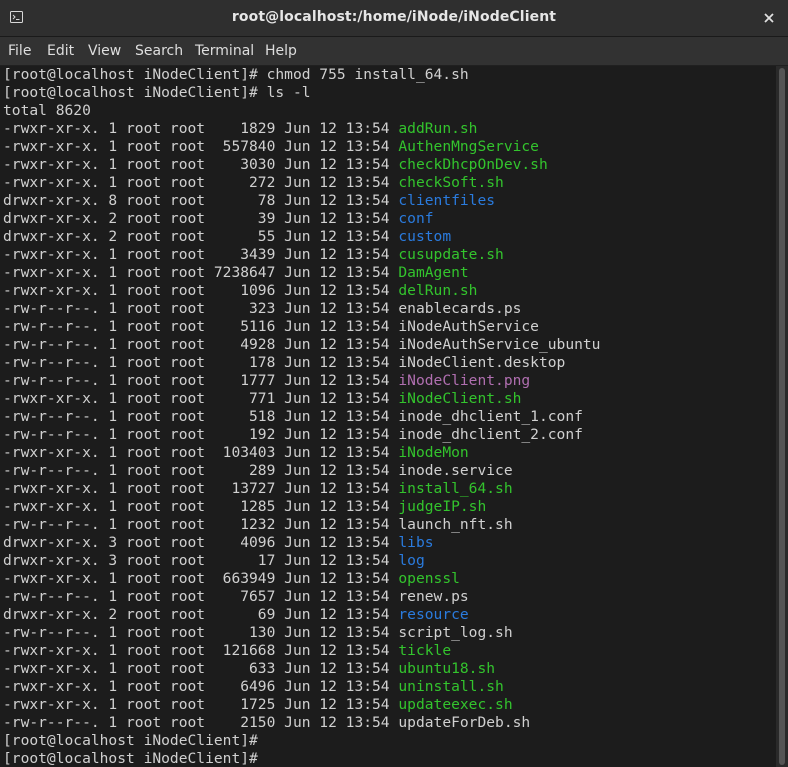 The height and width of the screenshot is (767, 788). I want to click on menu-edit: Edit, so click(60, 51).